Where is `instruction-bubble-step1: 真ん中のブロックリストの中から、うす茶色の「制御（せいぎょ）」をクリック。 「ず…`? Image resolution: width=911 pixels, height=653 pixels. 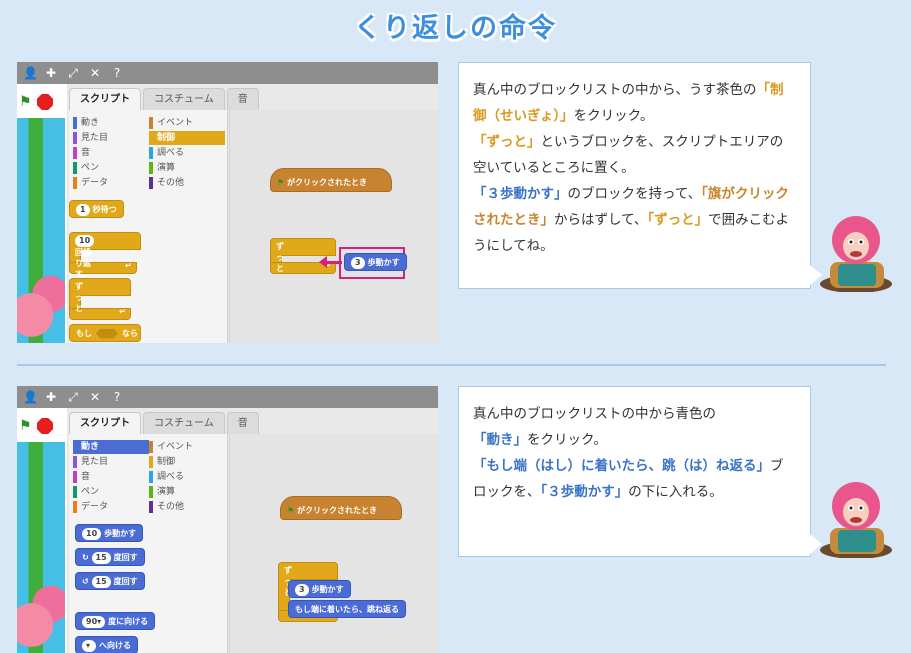 instruction-bubble-step1: 真ん中のブロックリストの中から、うす茶色の「制御（せいぎょ）」をクリック。 「ず… is located at coordinates (634, 175).